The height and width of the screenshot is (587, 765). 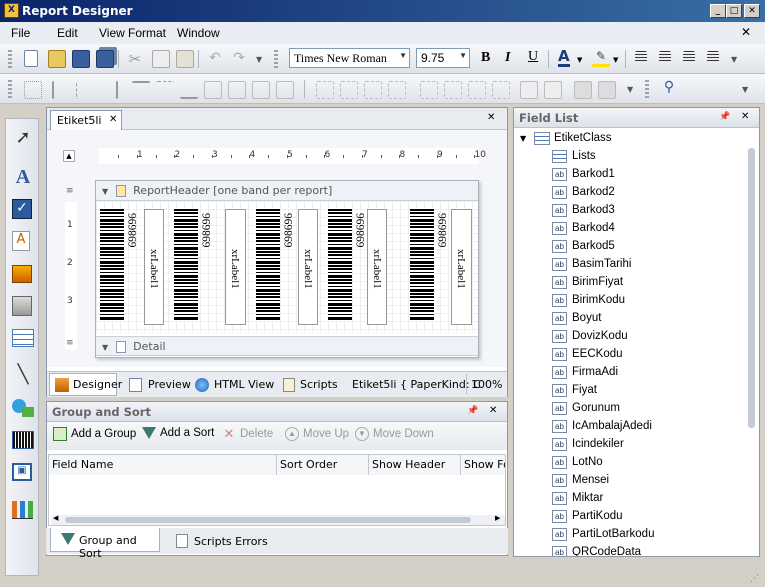 I want to click on align-lefts-icon, so click(x=61, y=90).